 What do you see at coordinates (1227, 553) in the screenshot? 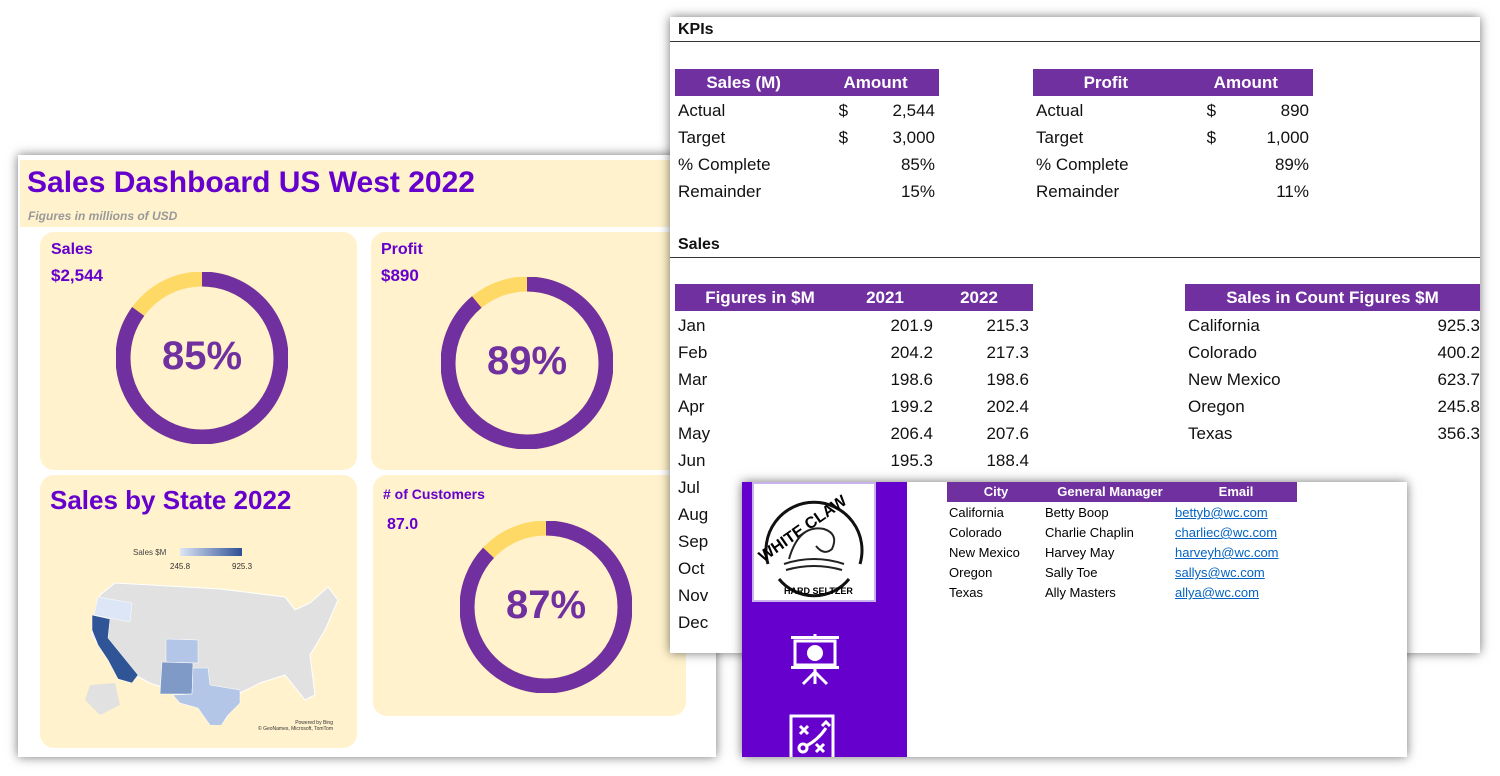
I see `email-link: harveyh@wc.com` at bounding box center [1227, 553].